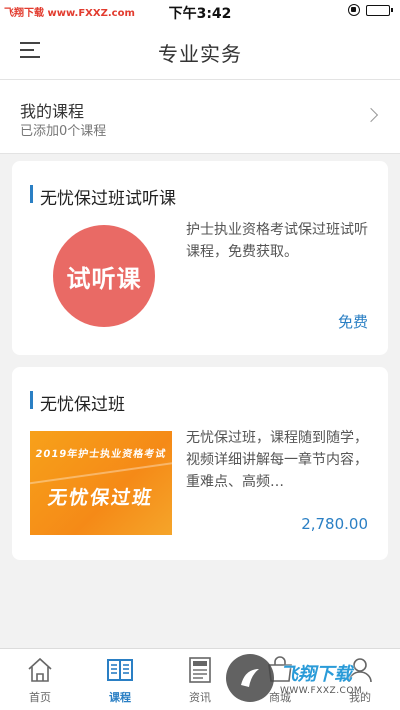 The height and width of the screenshot is (710, 400). What do you see at coordinates (371, 115) in the screenshot?
I see `chevron-right-icon` at bounding box center [371, 115].